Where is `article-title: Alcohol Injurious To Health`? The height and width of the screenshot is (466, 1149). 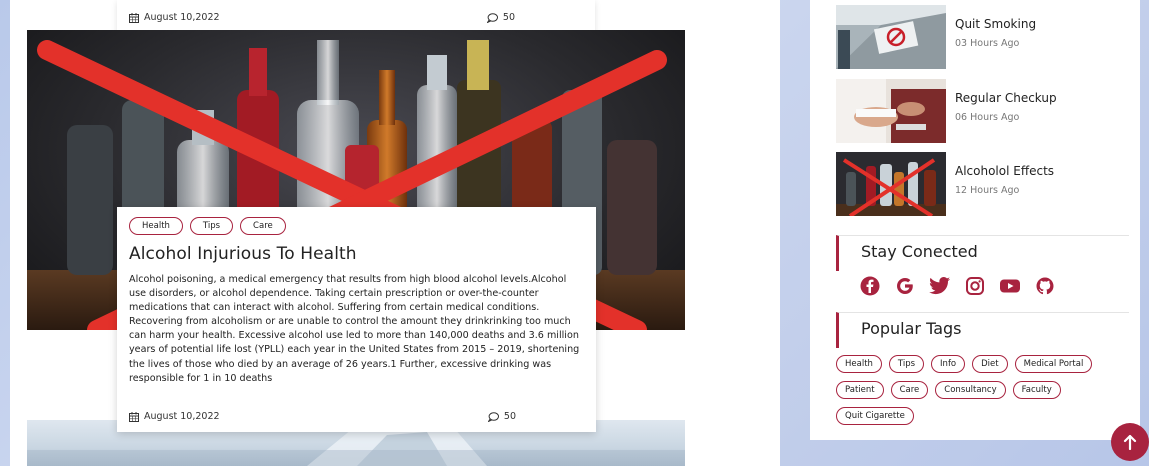
article-title: Alcohol Injurious To Health is located at coordinates (356, 254).